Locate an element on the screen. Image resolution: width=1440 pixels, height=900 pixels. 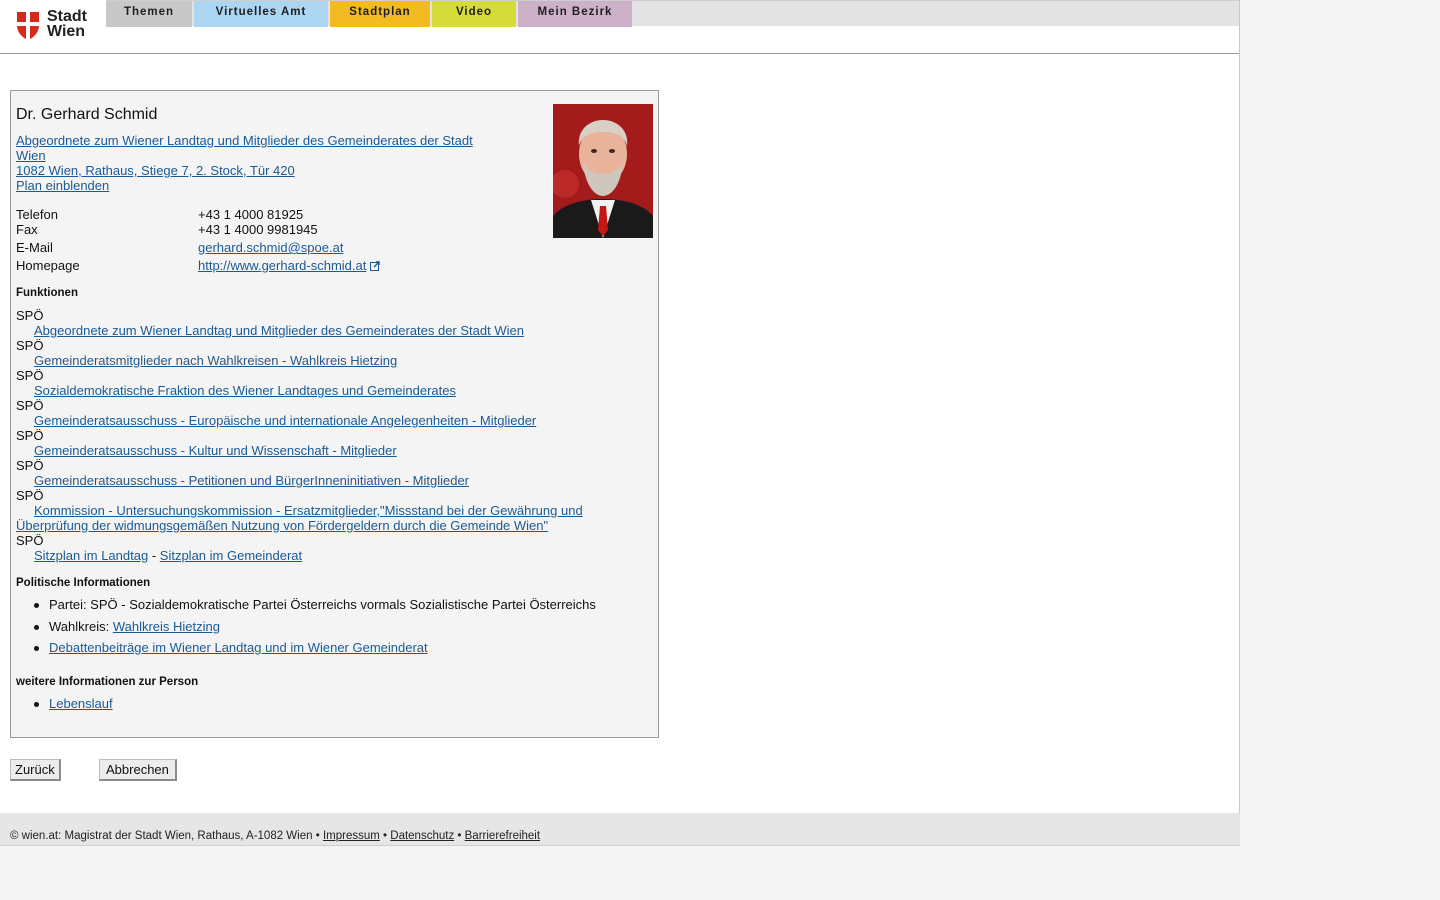
function-party-4: SPÖ is located at coordinates (30, 405).